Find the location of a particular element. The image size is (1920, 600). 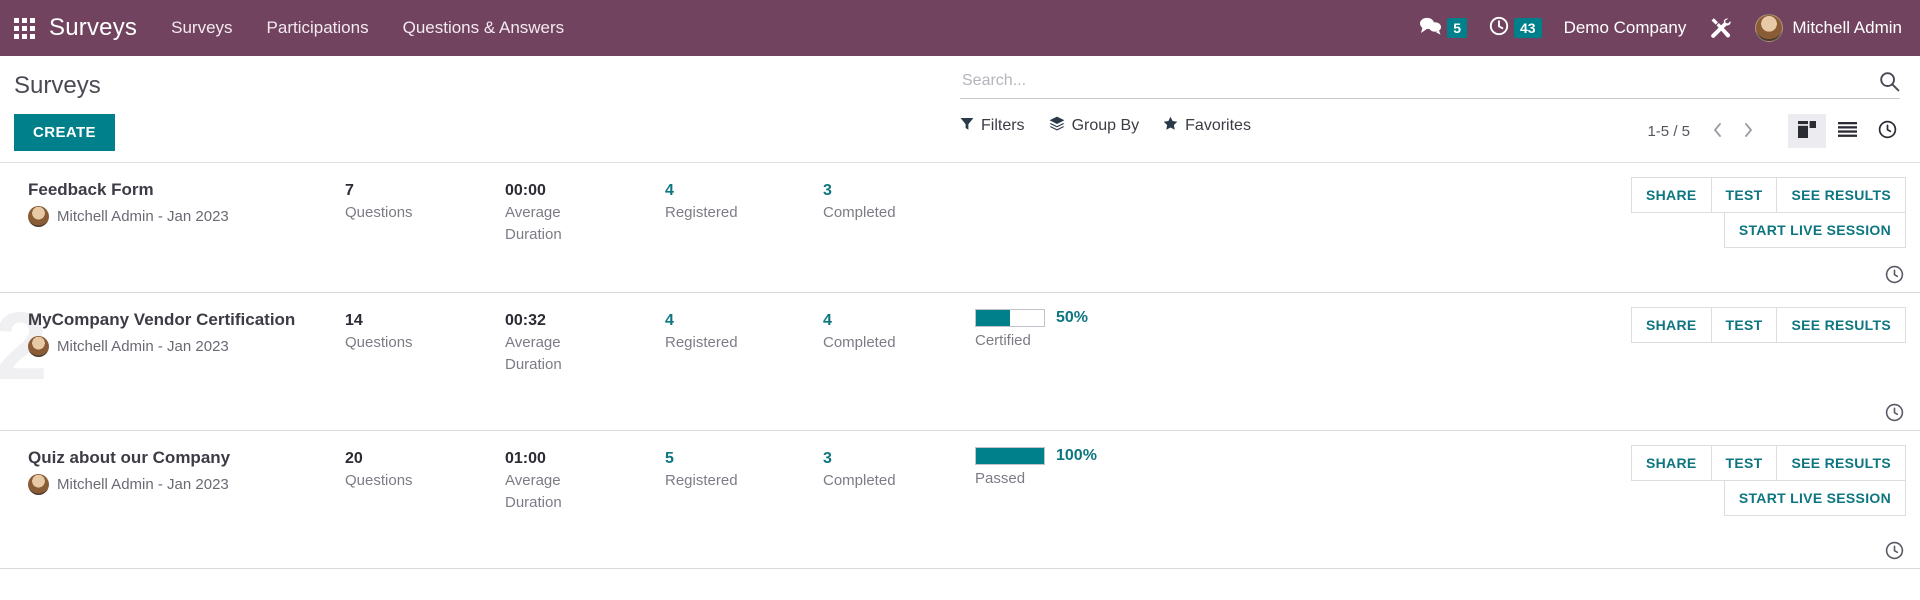

view-kanban-button is located at coordinates (1807, 131).